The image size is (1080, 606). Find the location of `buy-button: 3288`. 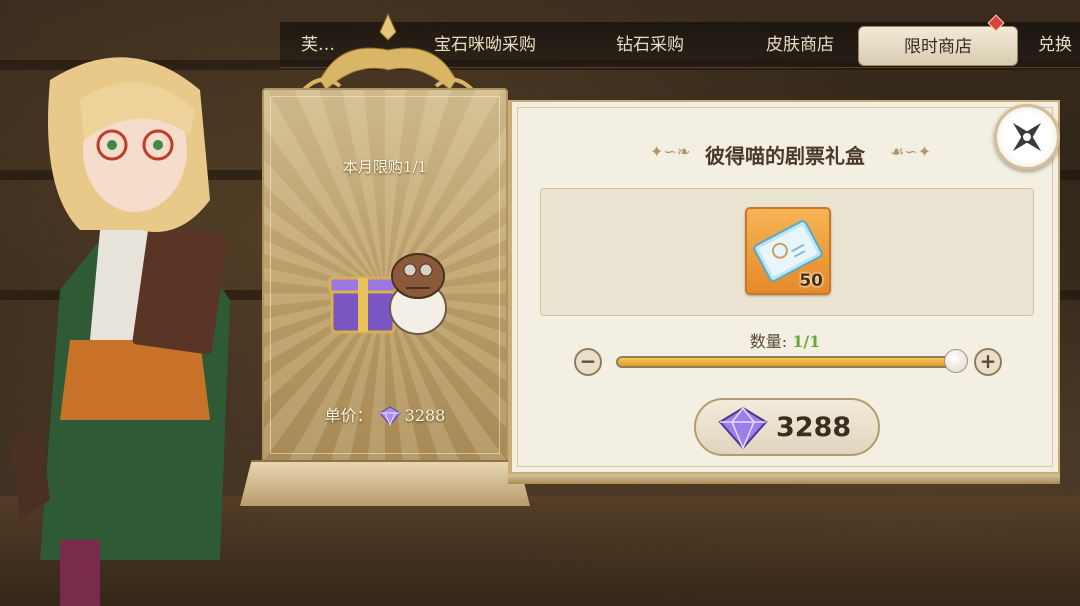

buy-button: 3288 is located at coordinates (787, 427).